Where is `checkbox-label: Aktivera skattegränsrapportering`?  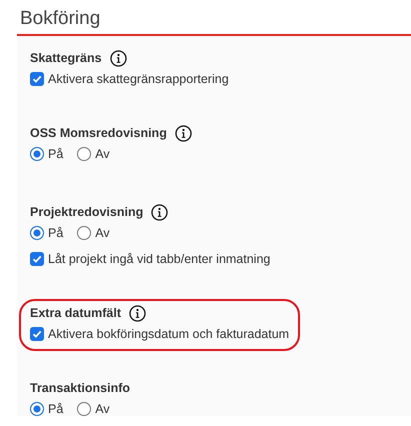 checkbox-label: Aktivera skattegränsrapportering is located at coordinates (138, 79).